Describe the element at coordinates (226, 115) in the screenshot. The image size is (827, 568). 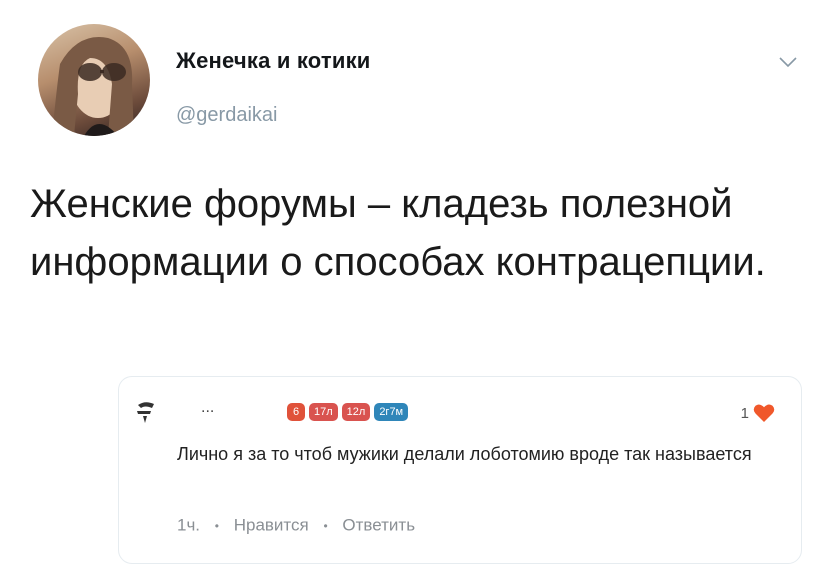
I see `author-handle: @gerdaikai` at that location.